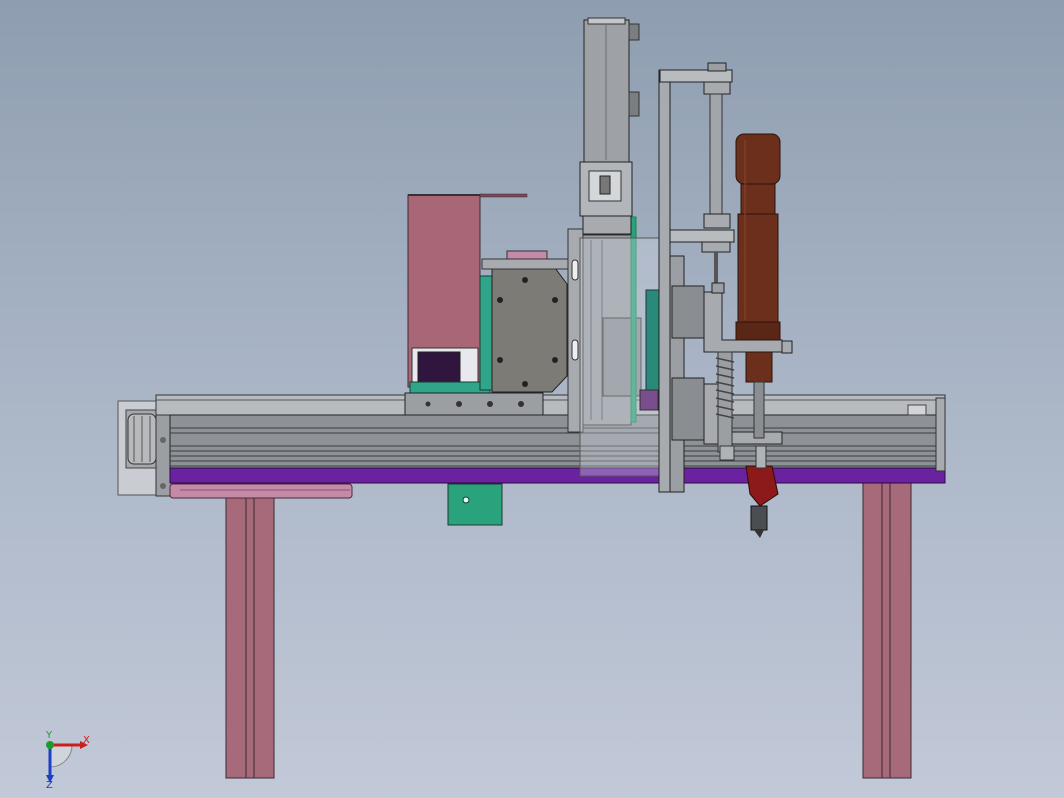 This screenshot has width=1064, height=798. Describe the element at coordinates (50, 745) in the screenshot. I see `y-axis-dot` at that location.